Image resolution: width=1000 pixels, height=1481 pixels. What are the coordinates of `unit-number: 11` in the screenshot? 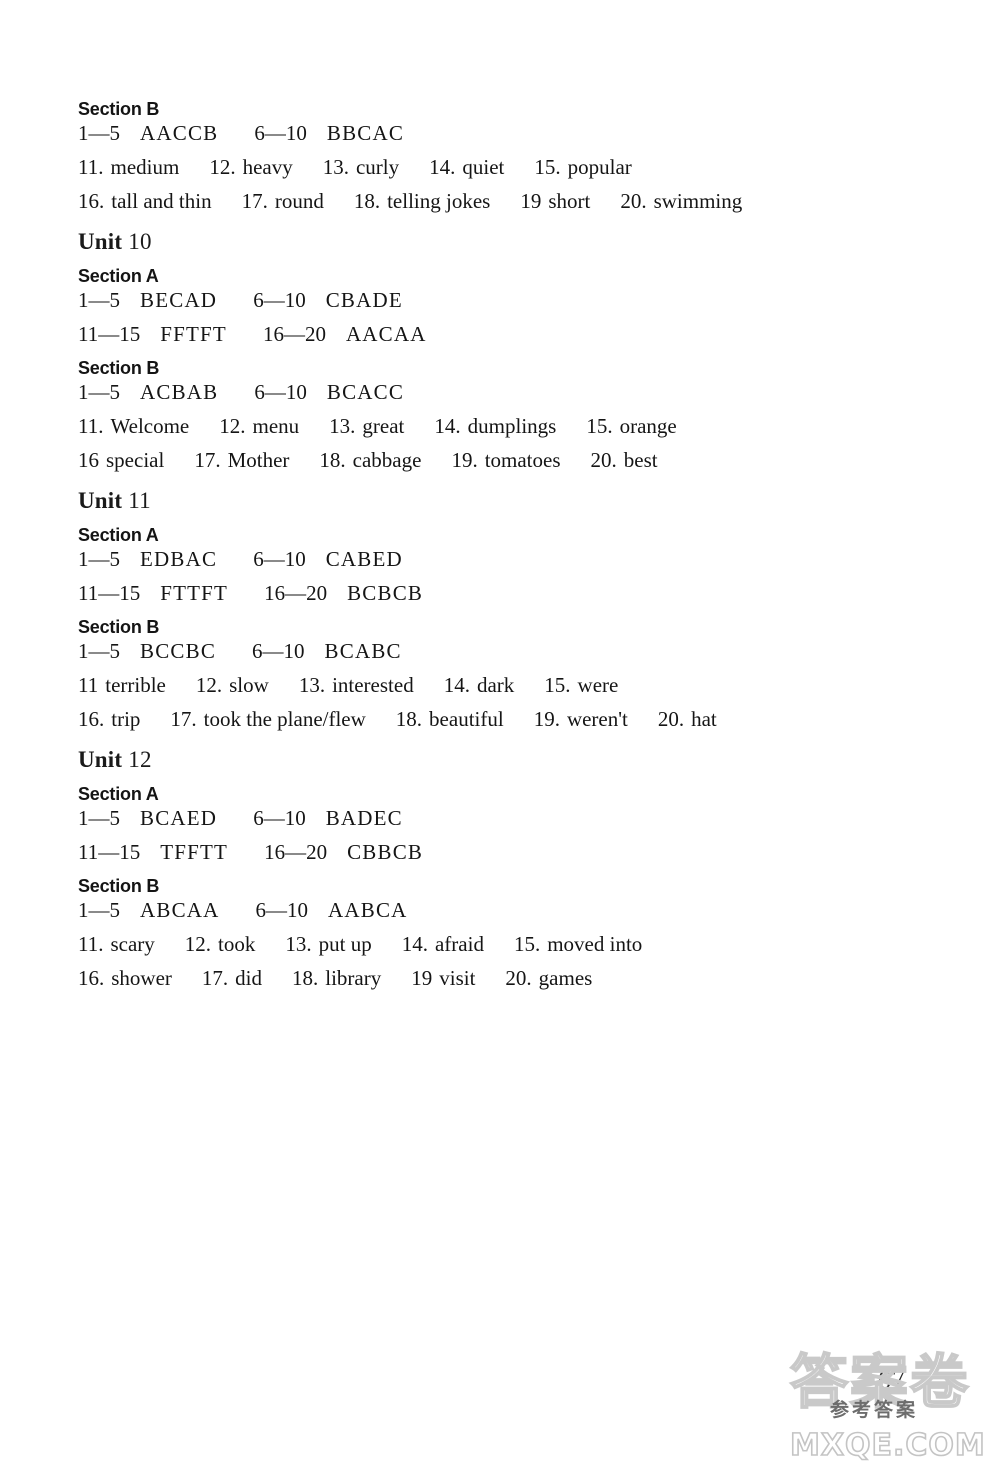 It's located at (139, 500).